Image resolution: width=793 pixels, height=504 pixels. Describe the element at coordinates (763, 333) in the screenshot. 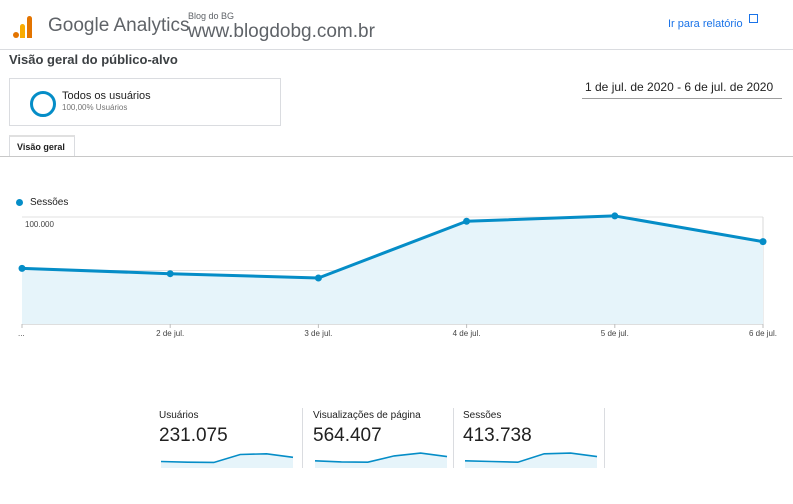

I see `x-tick-label: 6 de jul.` at that location.